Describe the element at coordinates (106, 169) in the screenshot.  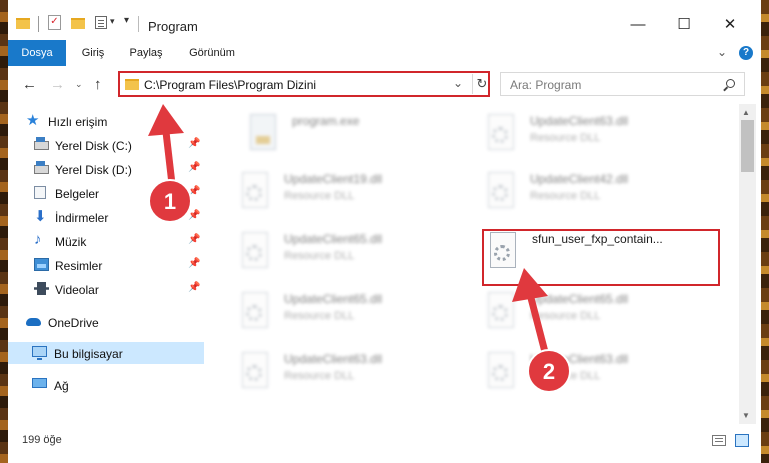
I see `sidebar-item-local-disk-d: Yerel Disk (D:) 📌` at that location.